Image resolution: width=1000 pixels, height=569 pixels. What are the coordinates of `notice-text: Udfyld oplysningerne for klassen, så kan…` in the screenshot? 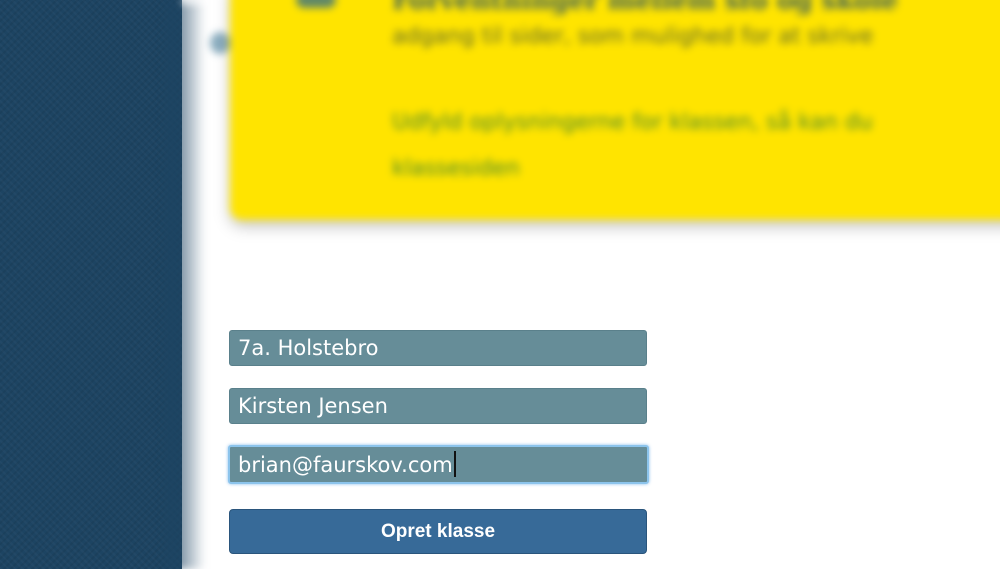 It's located at (632, 122).